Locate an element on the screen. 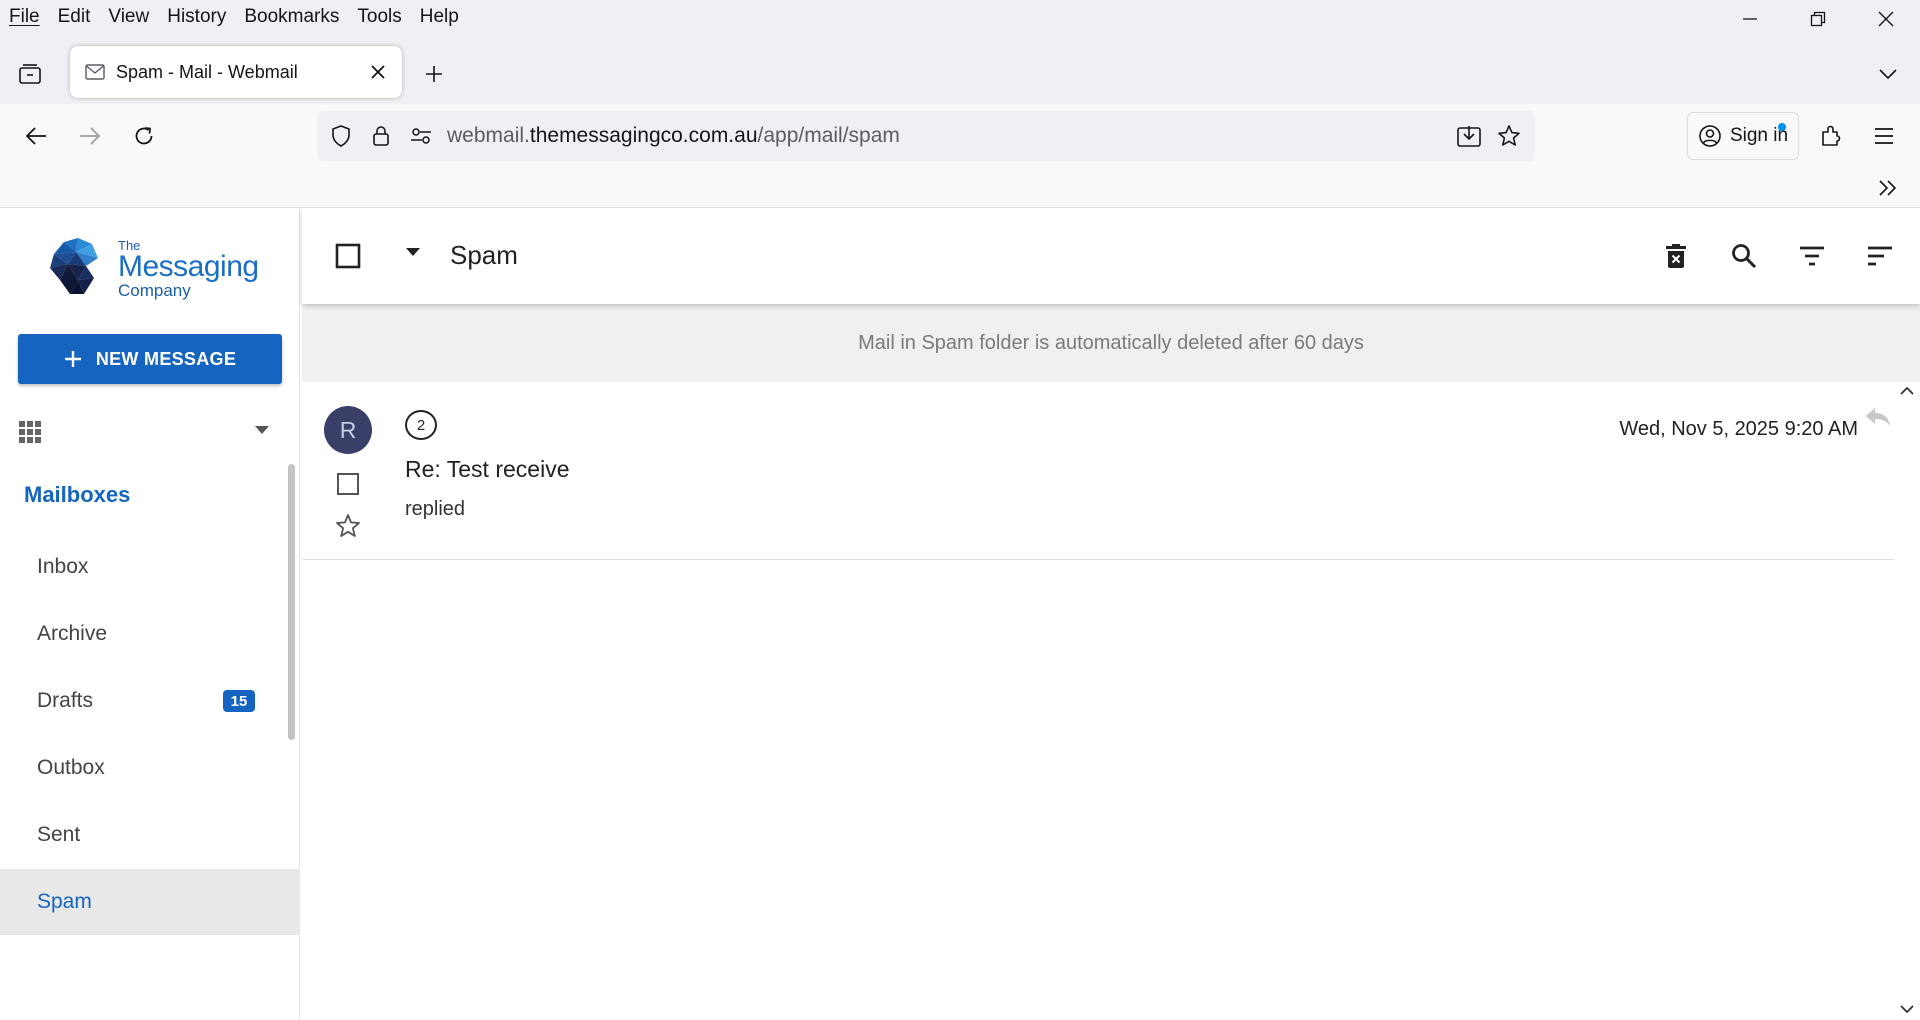 This screenshot has width=1920, height=1020. sort-icon is located at coordinates (1880, 256).